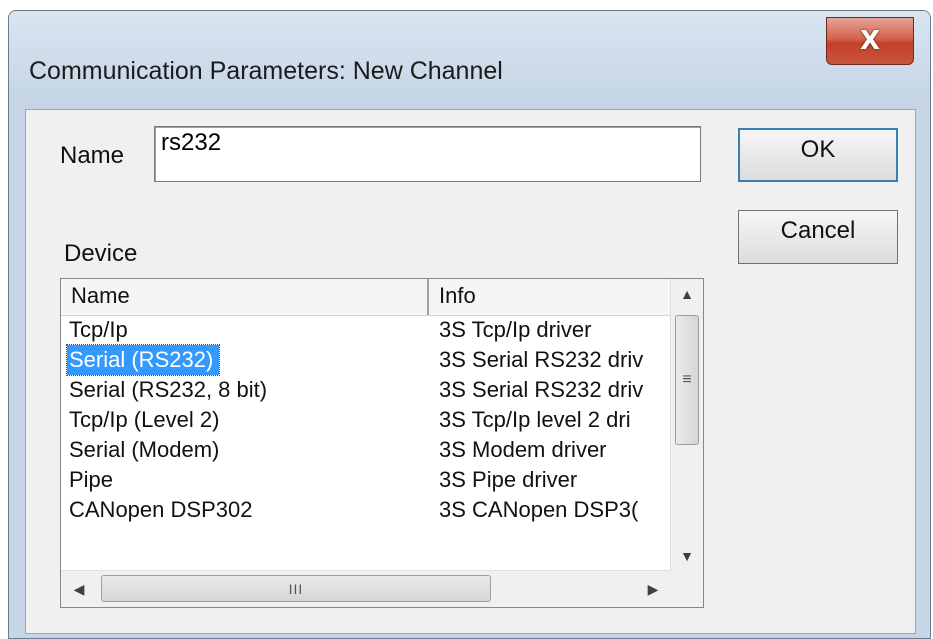  Describe the element at coordinates (92, 155) in the screenshot. I see `name-label: Name` at that location.